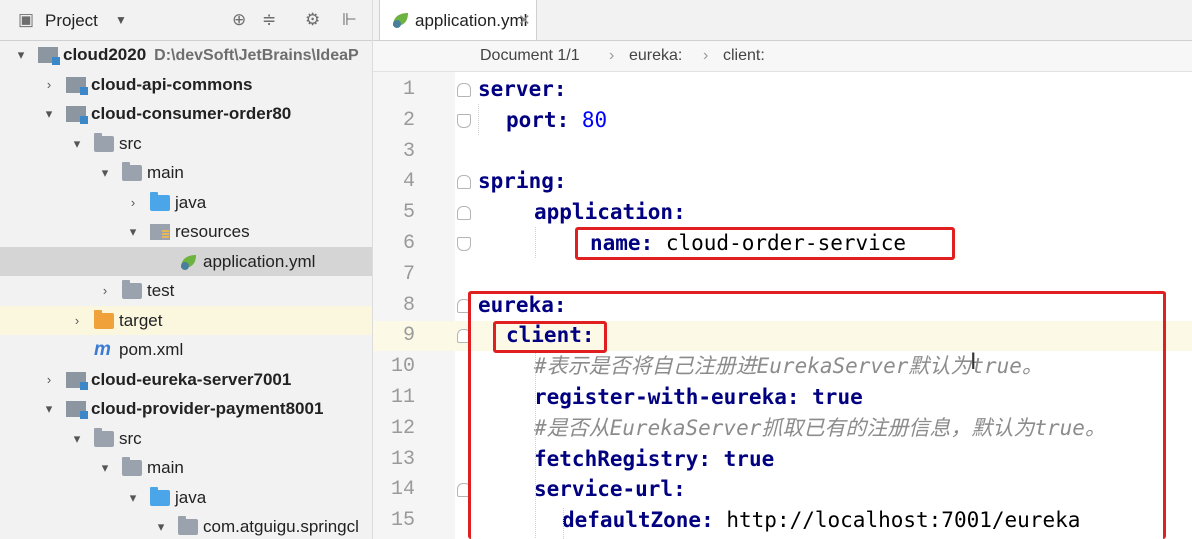 This screenshot has height=539, width=1192. I want to click on tree-item: ▾ com.atguigu.springcl, so click(186, 525).